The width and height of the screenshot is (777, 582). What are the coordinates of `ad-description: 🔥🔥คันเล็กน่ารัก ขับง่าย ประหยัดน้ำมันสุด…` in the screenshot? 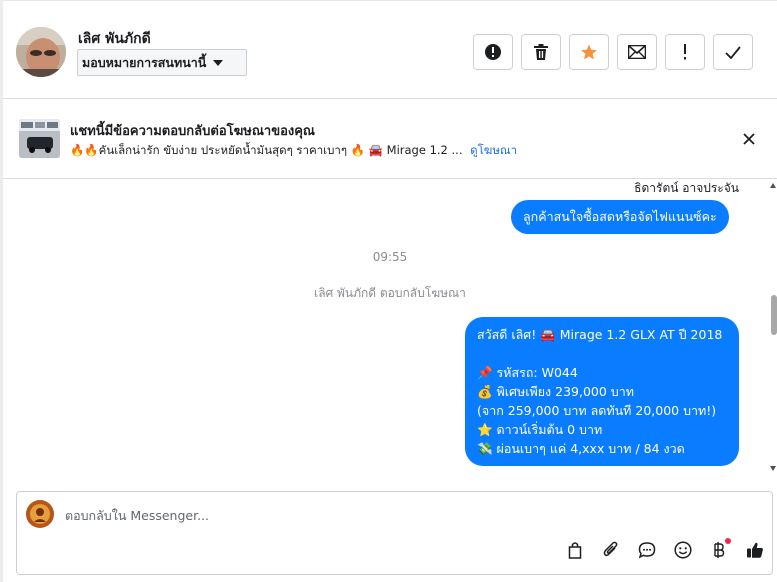 It's located at (293, 151).